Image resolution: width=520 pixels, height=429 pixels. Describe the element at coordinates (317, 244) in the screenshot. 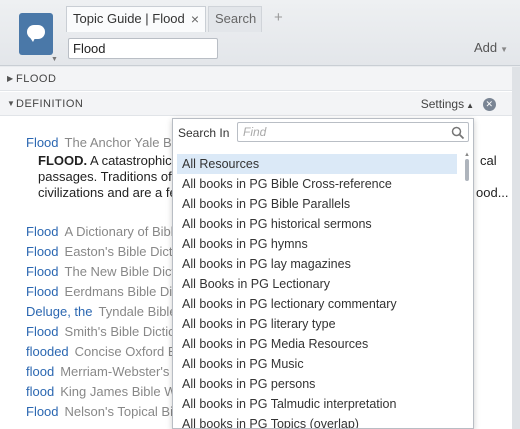

I see `resource-item: All books in PG hymns` at that location.